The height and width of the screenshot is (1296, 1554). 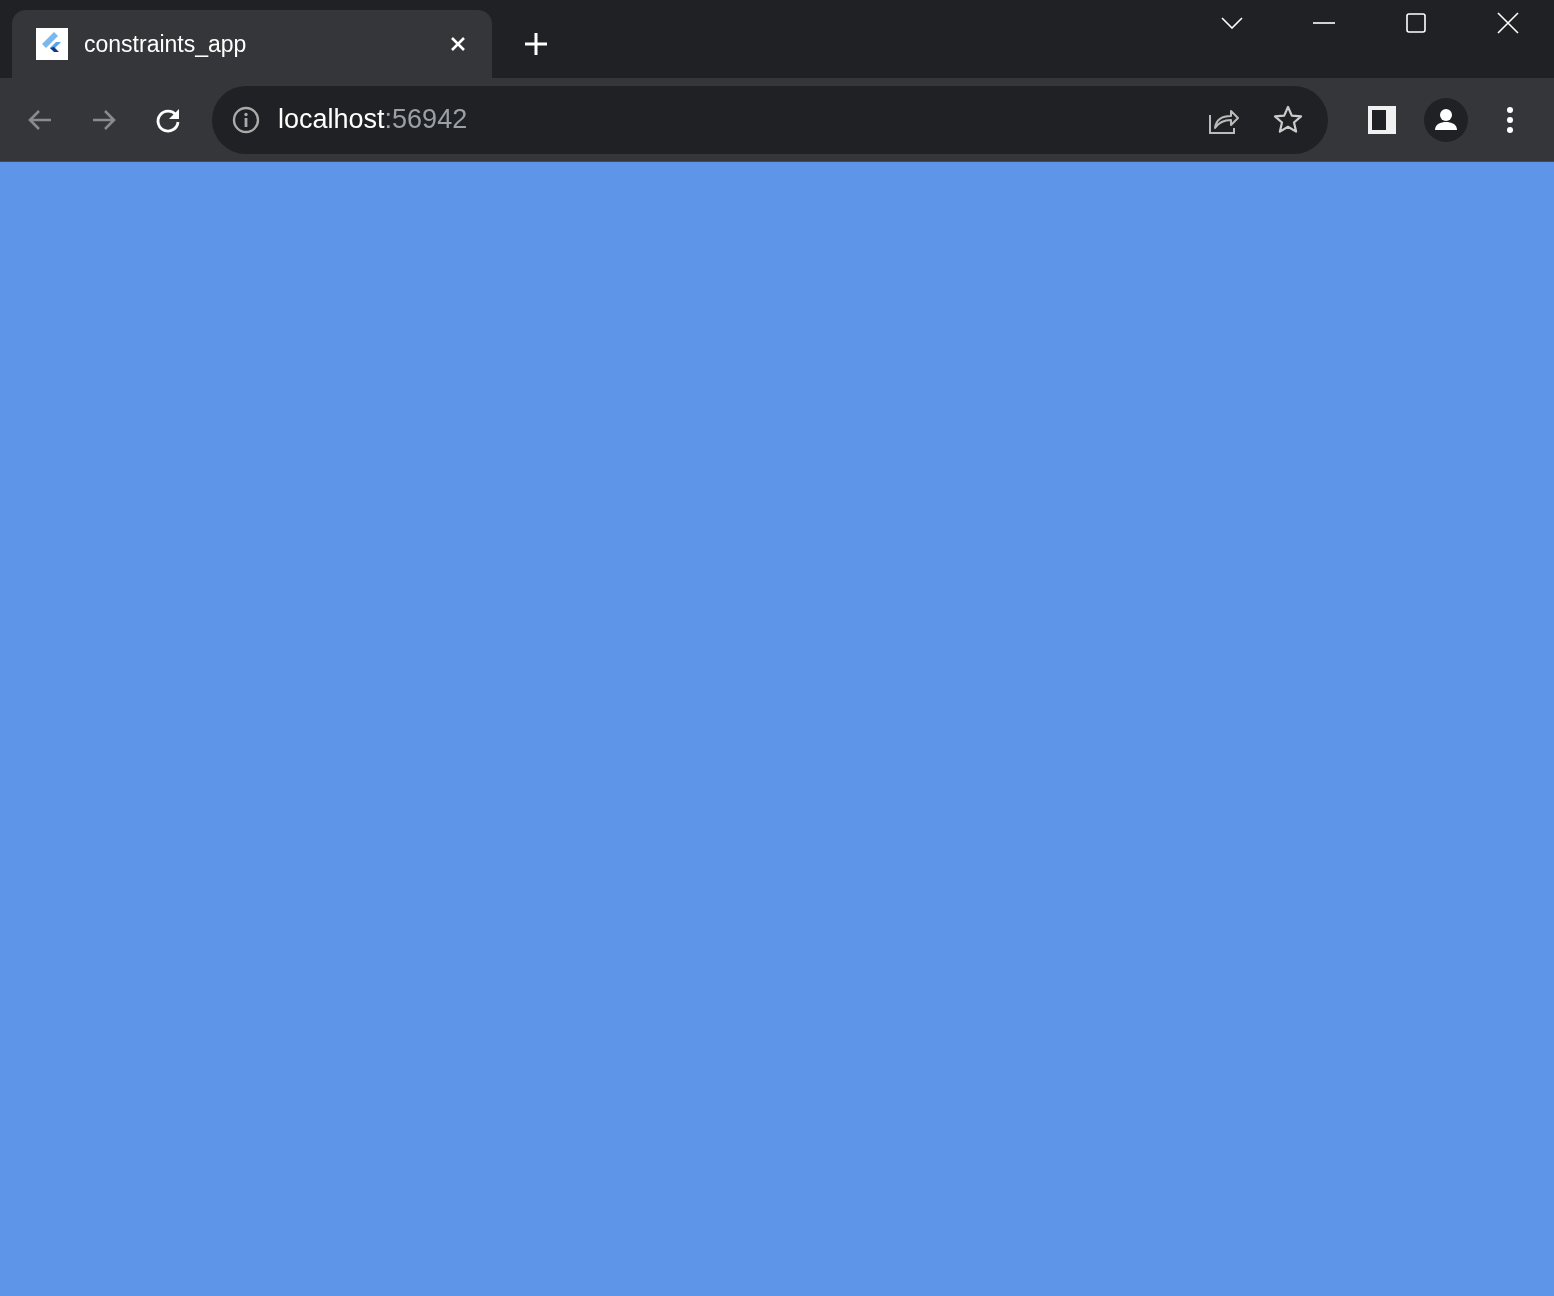 What do you see at coordinates (1510, 119) in the screenshot?
I see `vertical-dots-icon` at bounding box center [1510, 119].